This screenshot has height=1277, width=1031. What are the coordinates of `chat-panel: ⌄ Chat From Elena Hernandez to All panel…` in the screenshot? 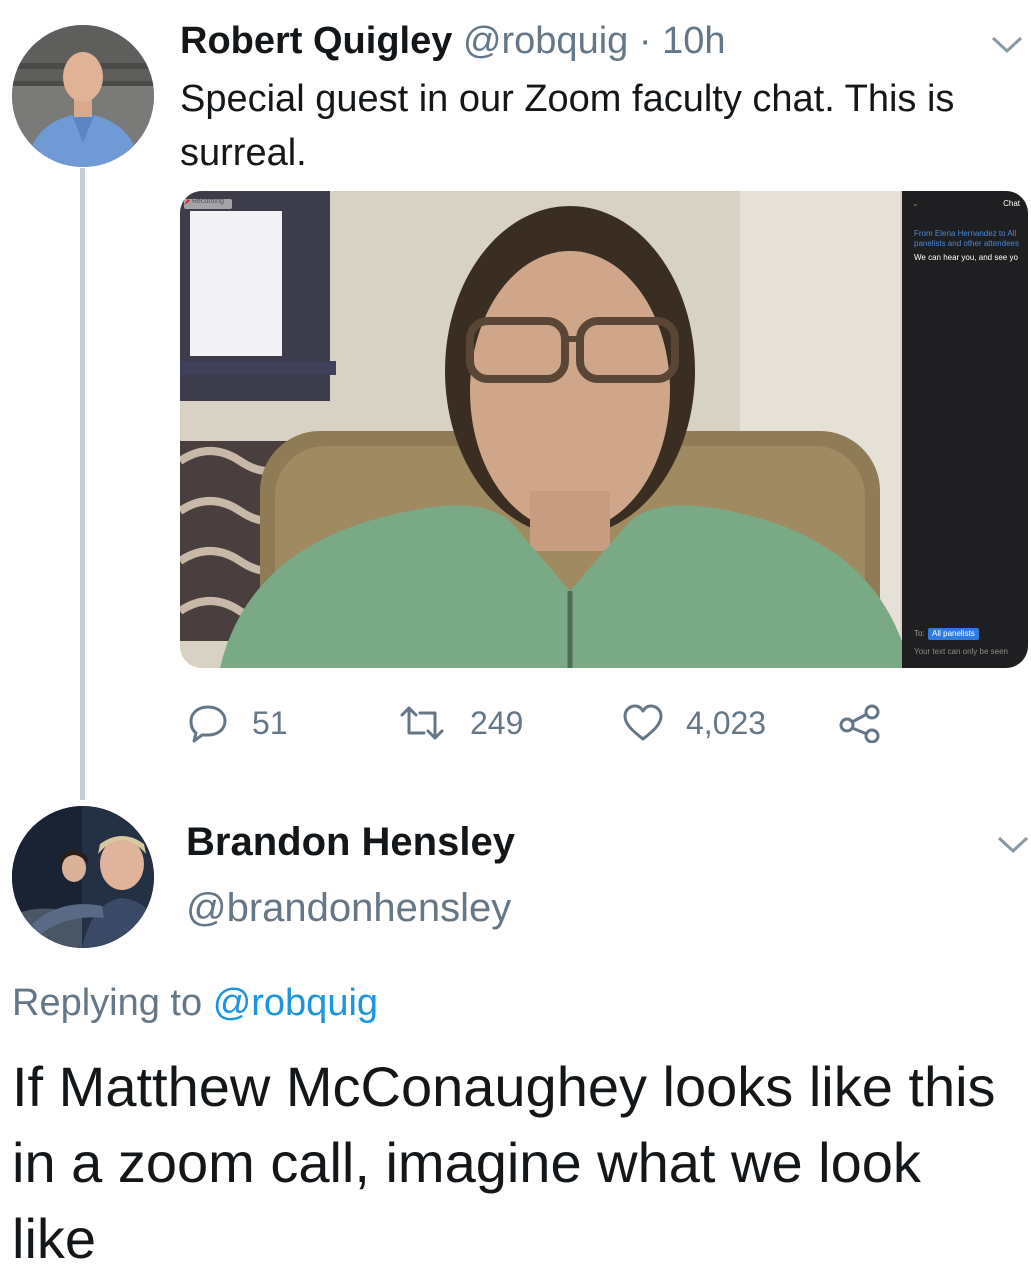 It's located at (965, 429).